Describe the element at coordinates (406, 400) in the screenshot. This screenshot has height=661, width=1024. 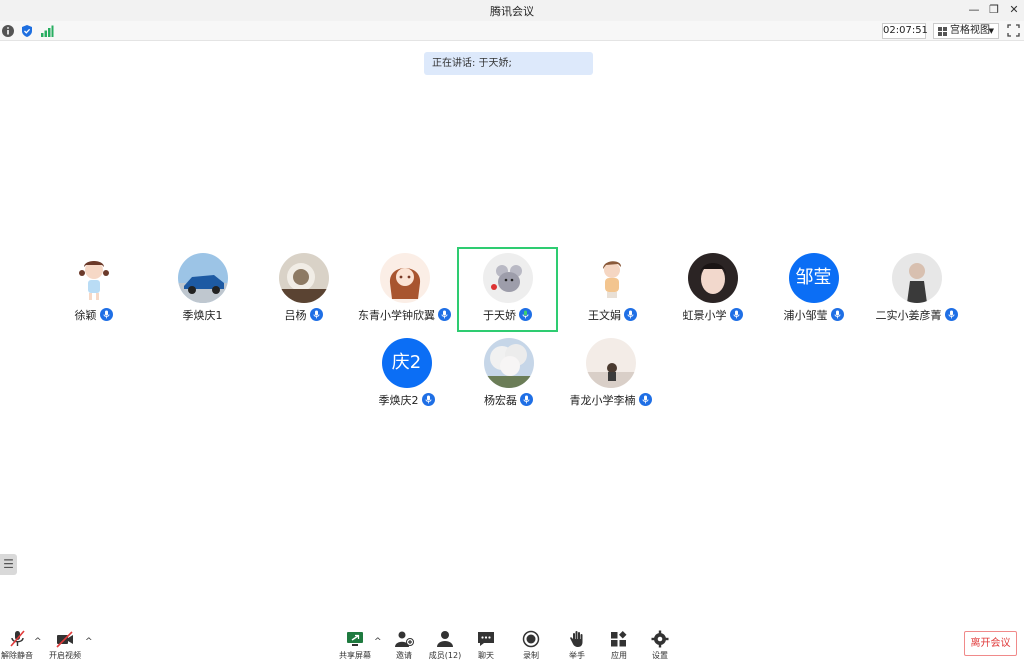
I see `participant-name: 季焕庆2` at that location.